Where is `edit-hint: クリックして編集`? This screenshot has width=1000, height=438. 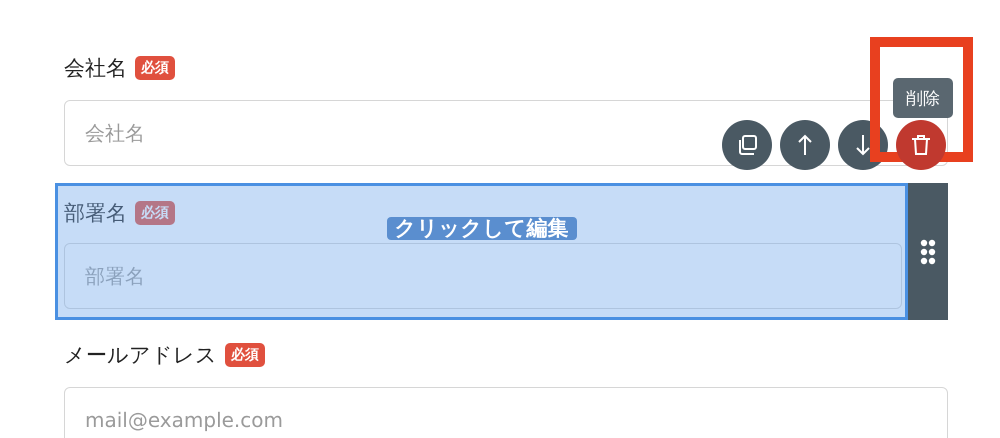
edit-hint: クリックして編集 is located at coordinates (481, 228).